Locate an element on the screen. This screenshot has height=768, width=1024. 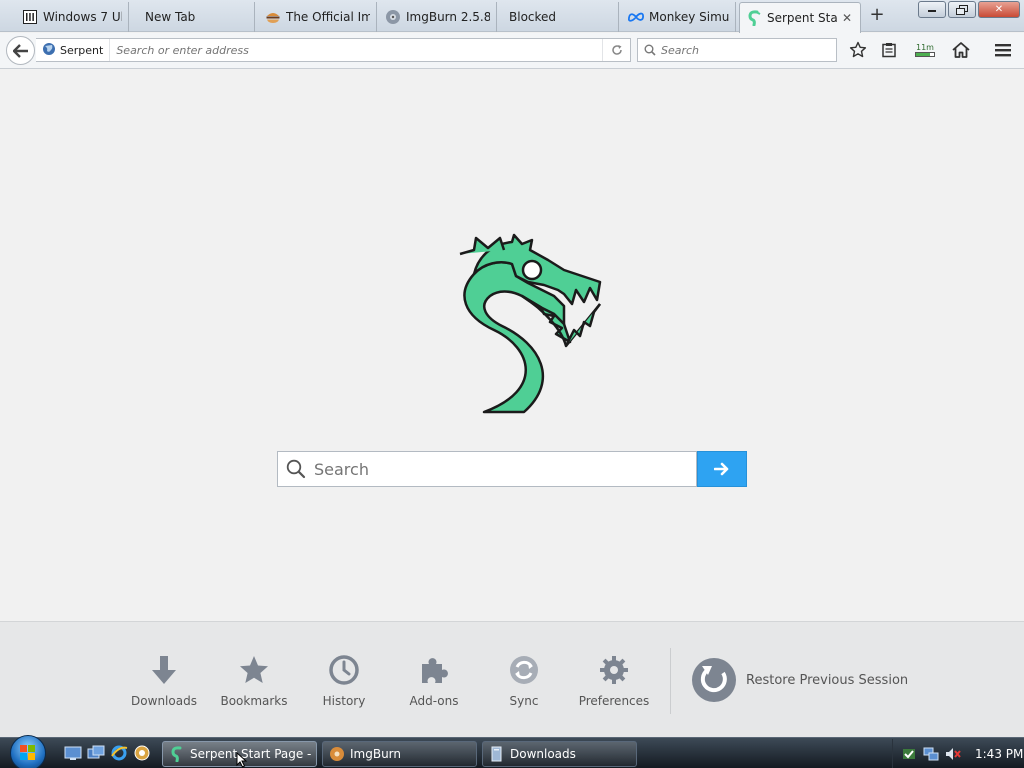
sync-icon is located at coordinates (524, 670).